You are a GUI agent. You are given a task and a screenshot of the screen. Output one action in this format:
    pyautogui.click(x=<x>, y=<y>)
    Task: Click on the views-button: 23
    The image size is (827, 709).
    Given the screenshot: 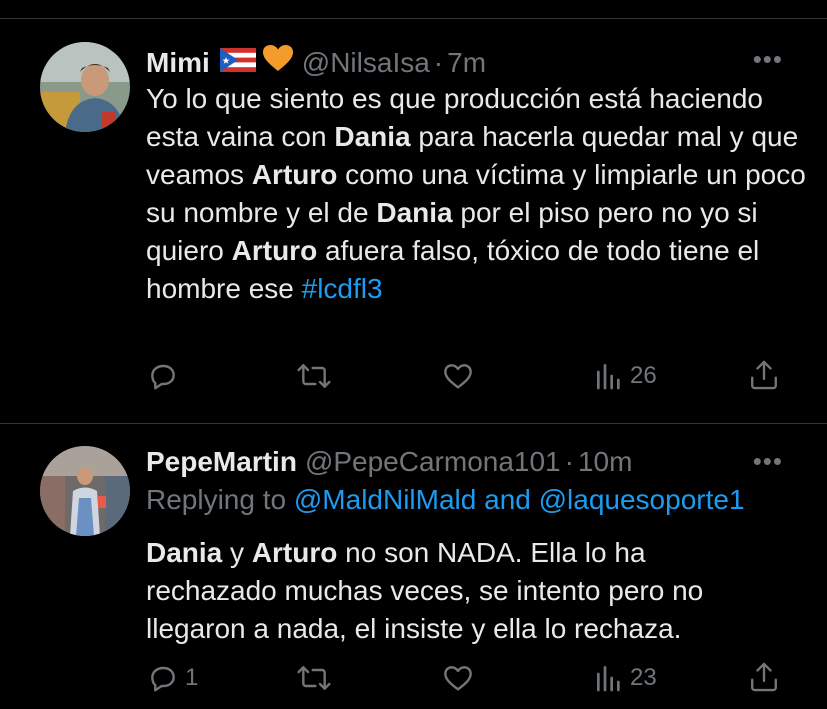 What is the action you would take?
    pyautogui.click(x=625, y=678)
    